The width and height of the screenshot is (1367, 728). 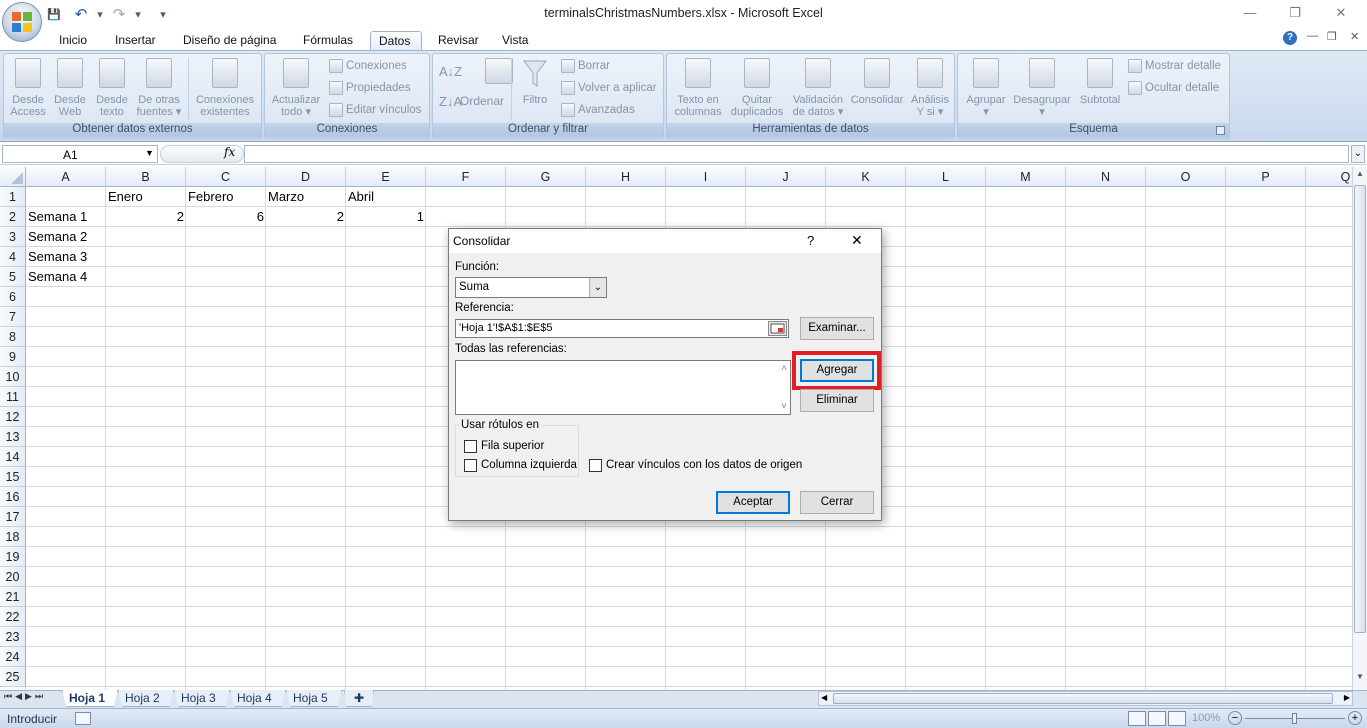 I want to click on tab-vista: Vista, so click(x=515, y=41).